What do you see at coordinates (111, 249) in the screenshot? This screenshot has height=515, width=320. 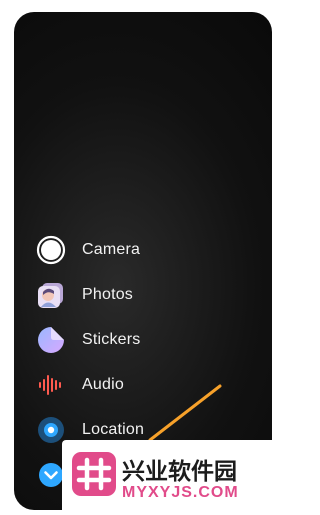 I see `menu-item-label: Camera` at bounding box center [111, 249].